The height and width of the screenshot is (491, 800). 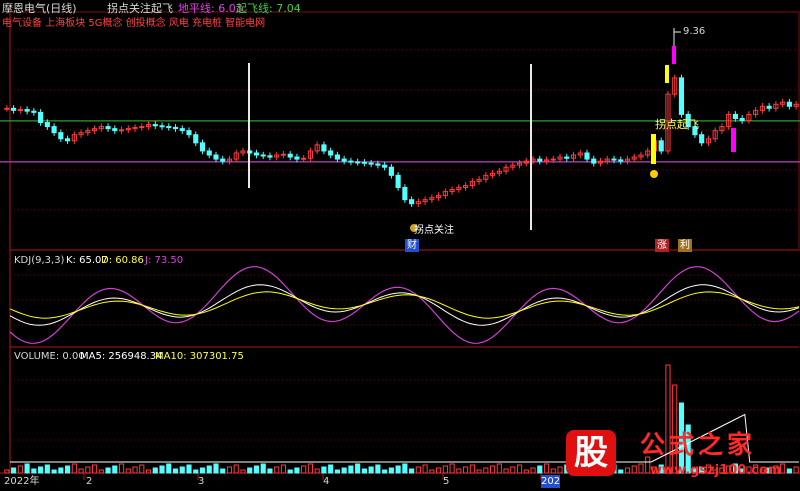 I want to click on kdj-d-label: D: 60.86, so click(x=122, y=260).